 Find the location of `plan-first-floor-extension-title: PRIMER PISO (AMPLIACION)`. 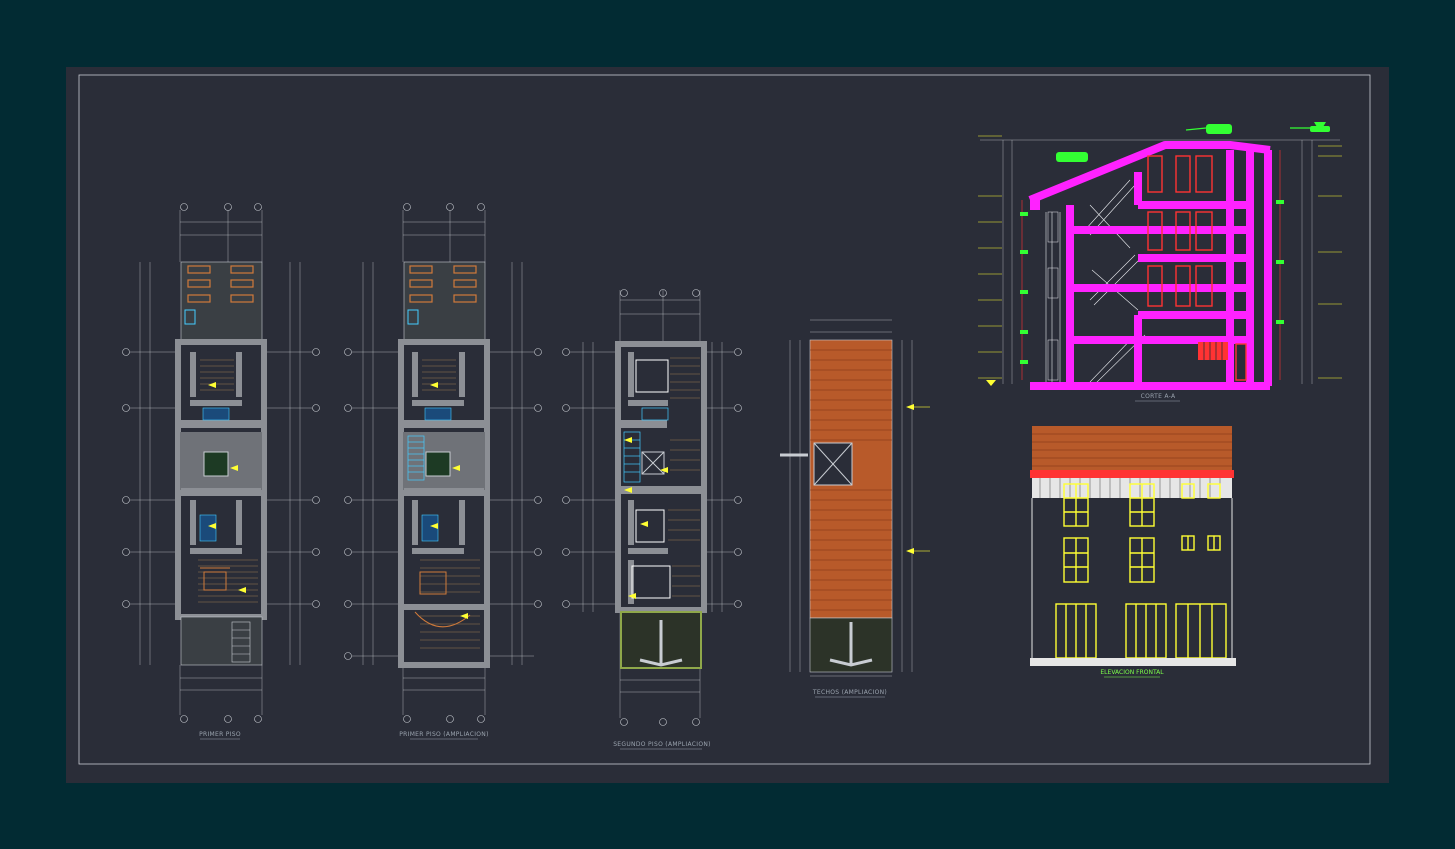

plan-first-floor-extension-title: PRIMER PISO (AMPLIACION) is located at coordinates (444, 734).